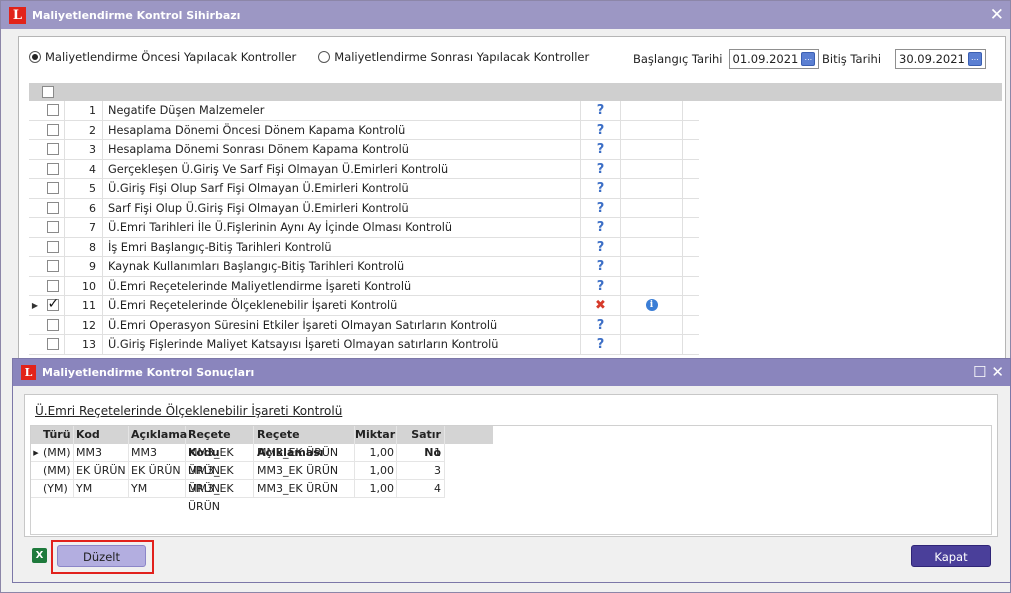 This screenshot has width=1011, height=593. What do you see at coordinates (324, 57) in the screenshot?
I see `radio-after-icon` at bounding box center [324, 57].